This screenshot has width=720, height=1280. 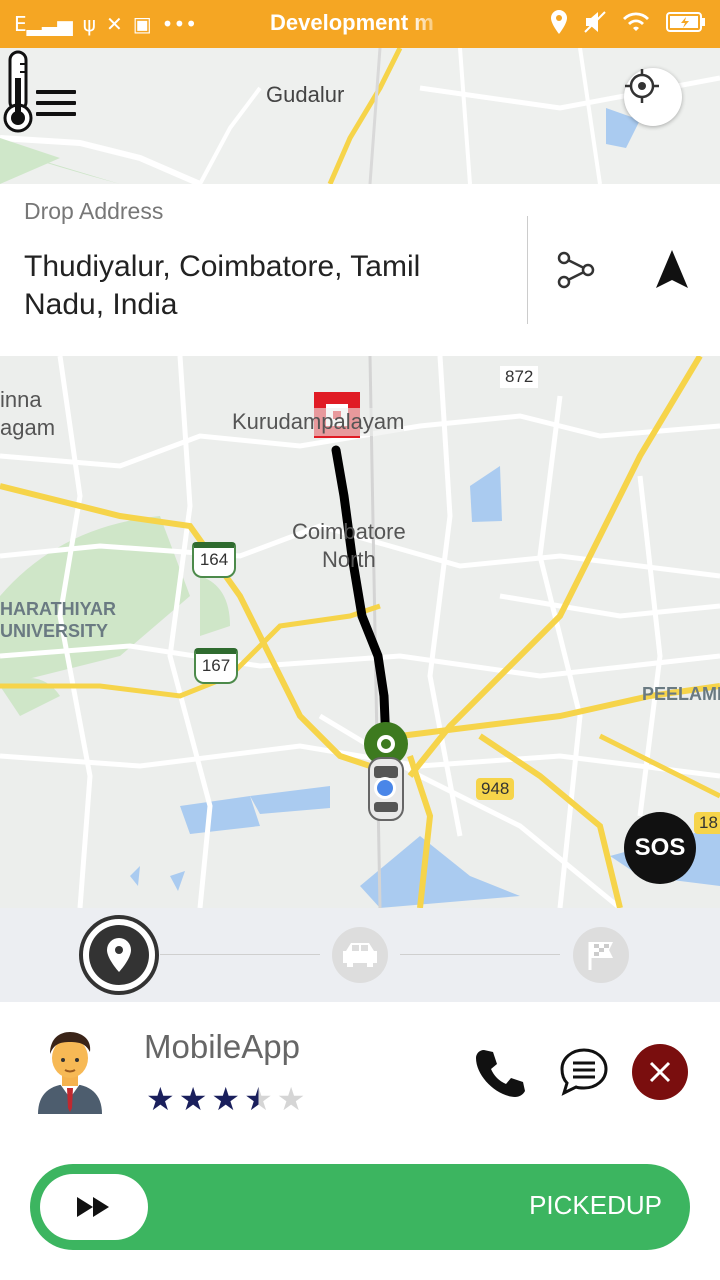 What do you see at coordinates (94, 211) in the screenshot?
I see `drop-address-label: Drop Address` at bounding box center [94, 211].